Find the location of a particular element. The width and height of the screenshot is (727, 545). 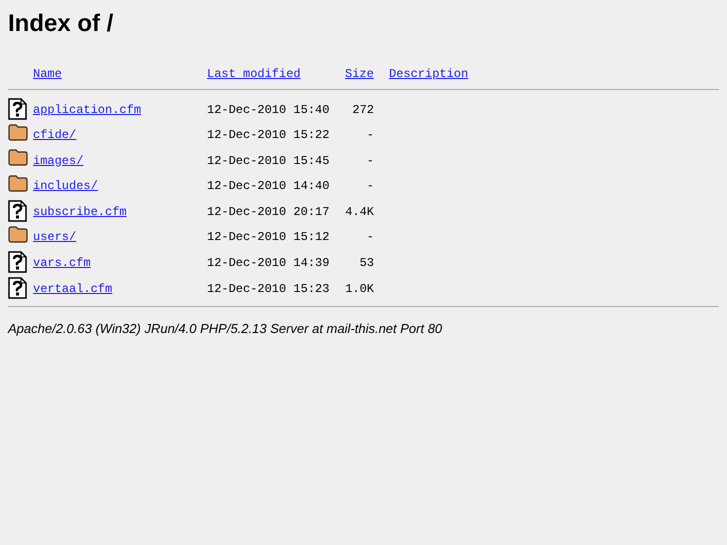

page-title: Index of / is located at coordinates (61, 24).